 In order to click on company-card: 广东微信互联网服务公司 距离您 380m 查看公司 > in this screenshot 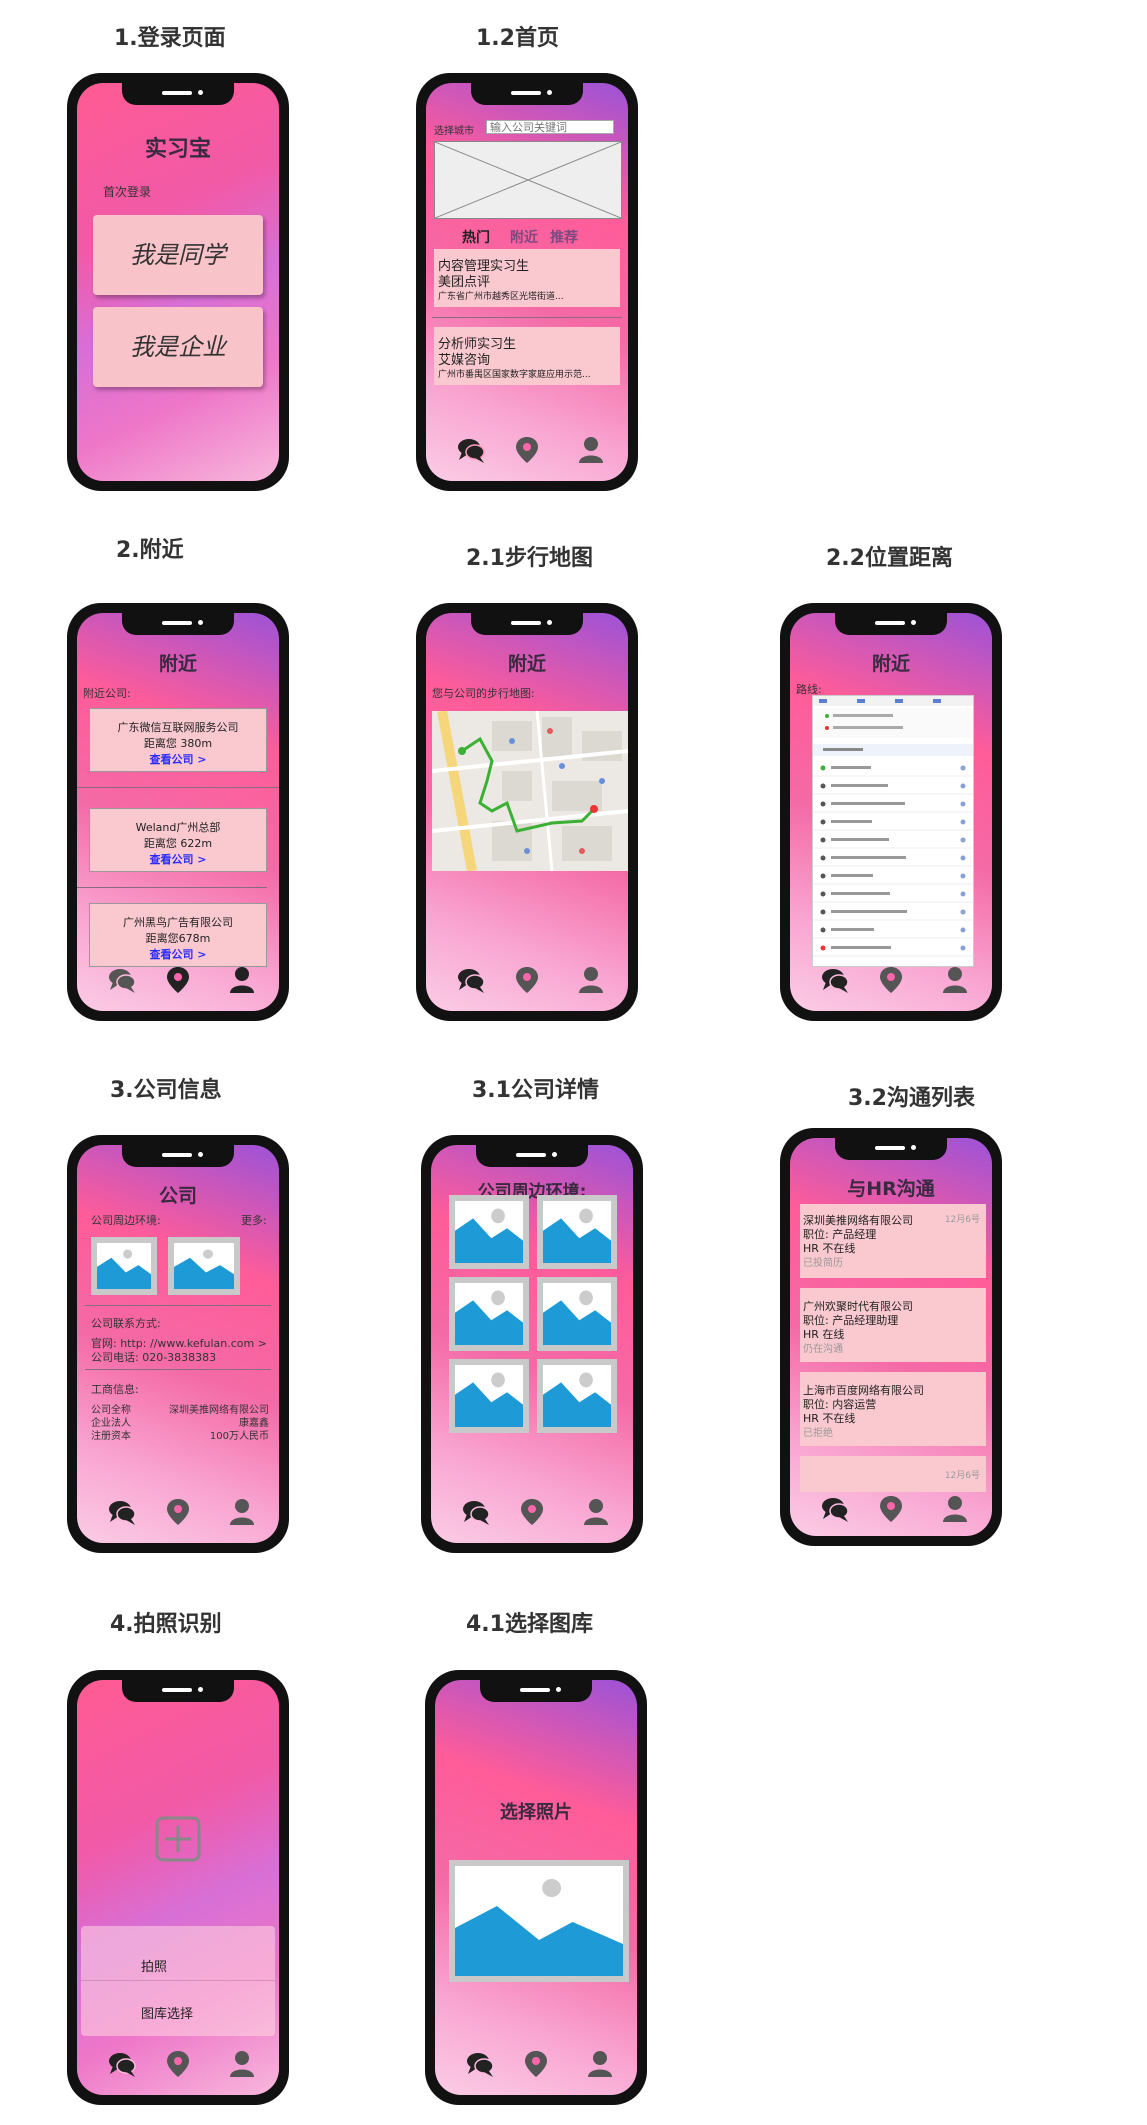, I will do `click(178, 740)`.